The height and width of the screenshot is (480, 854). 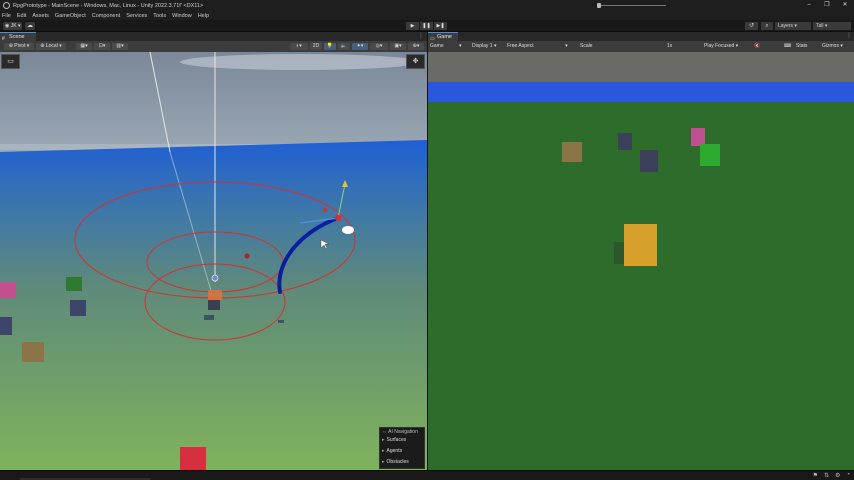 What do you see at coordinates (106, 16) in the screenshot?
I see `menu-component: Component` at bounding box center [106, 16].